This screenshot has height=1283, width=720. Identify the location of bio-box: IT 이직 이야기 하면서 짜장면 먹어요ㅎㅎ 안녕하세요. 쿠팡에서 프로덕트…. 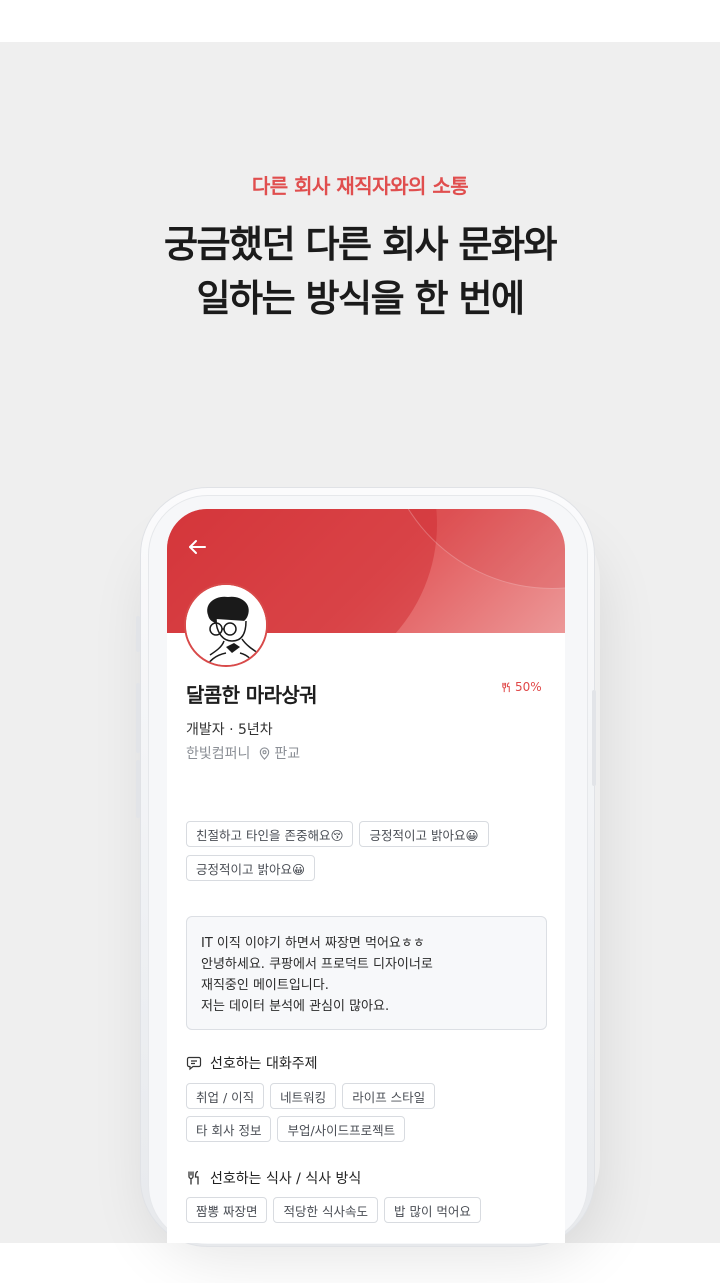
(366, 973).